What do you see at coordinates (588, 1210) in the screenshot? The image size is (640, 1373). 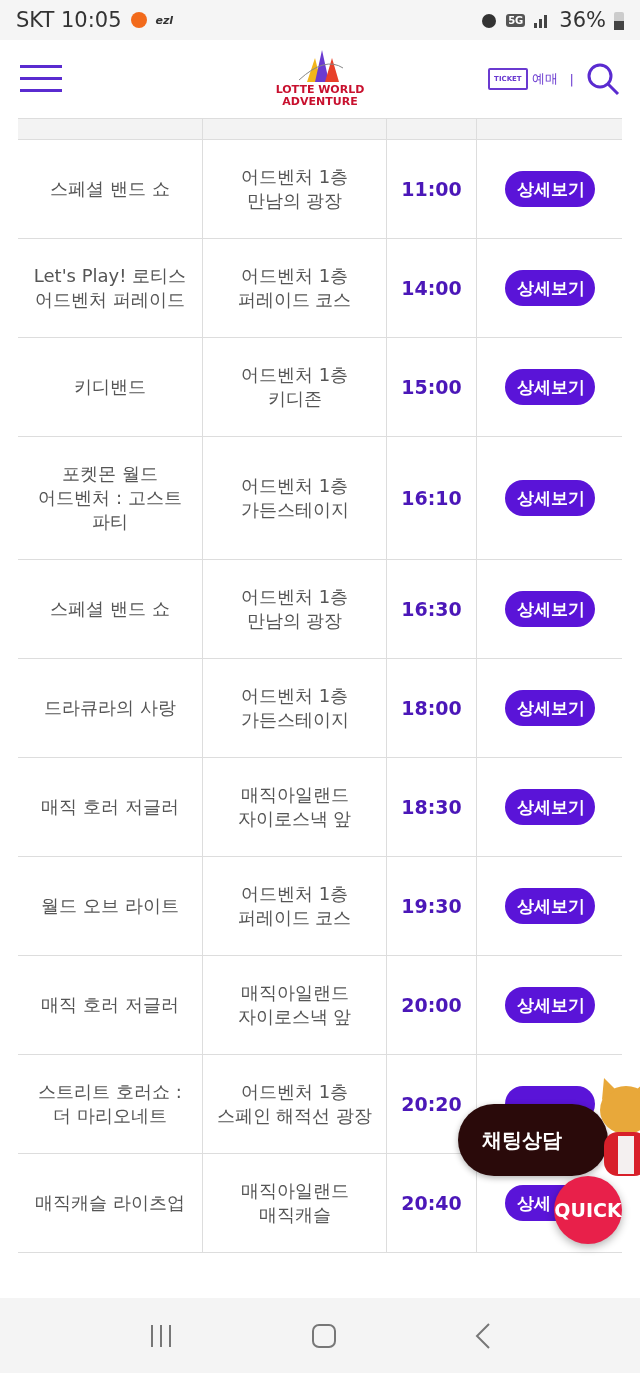 I see `quick-menu: QUICK` at bounding box center [588, 1210].